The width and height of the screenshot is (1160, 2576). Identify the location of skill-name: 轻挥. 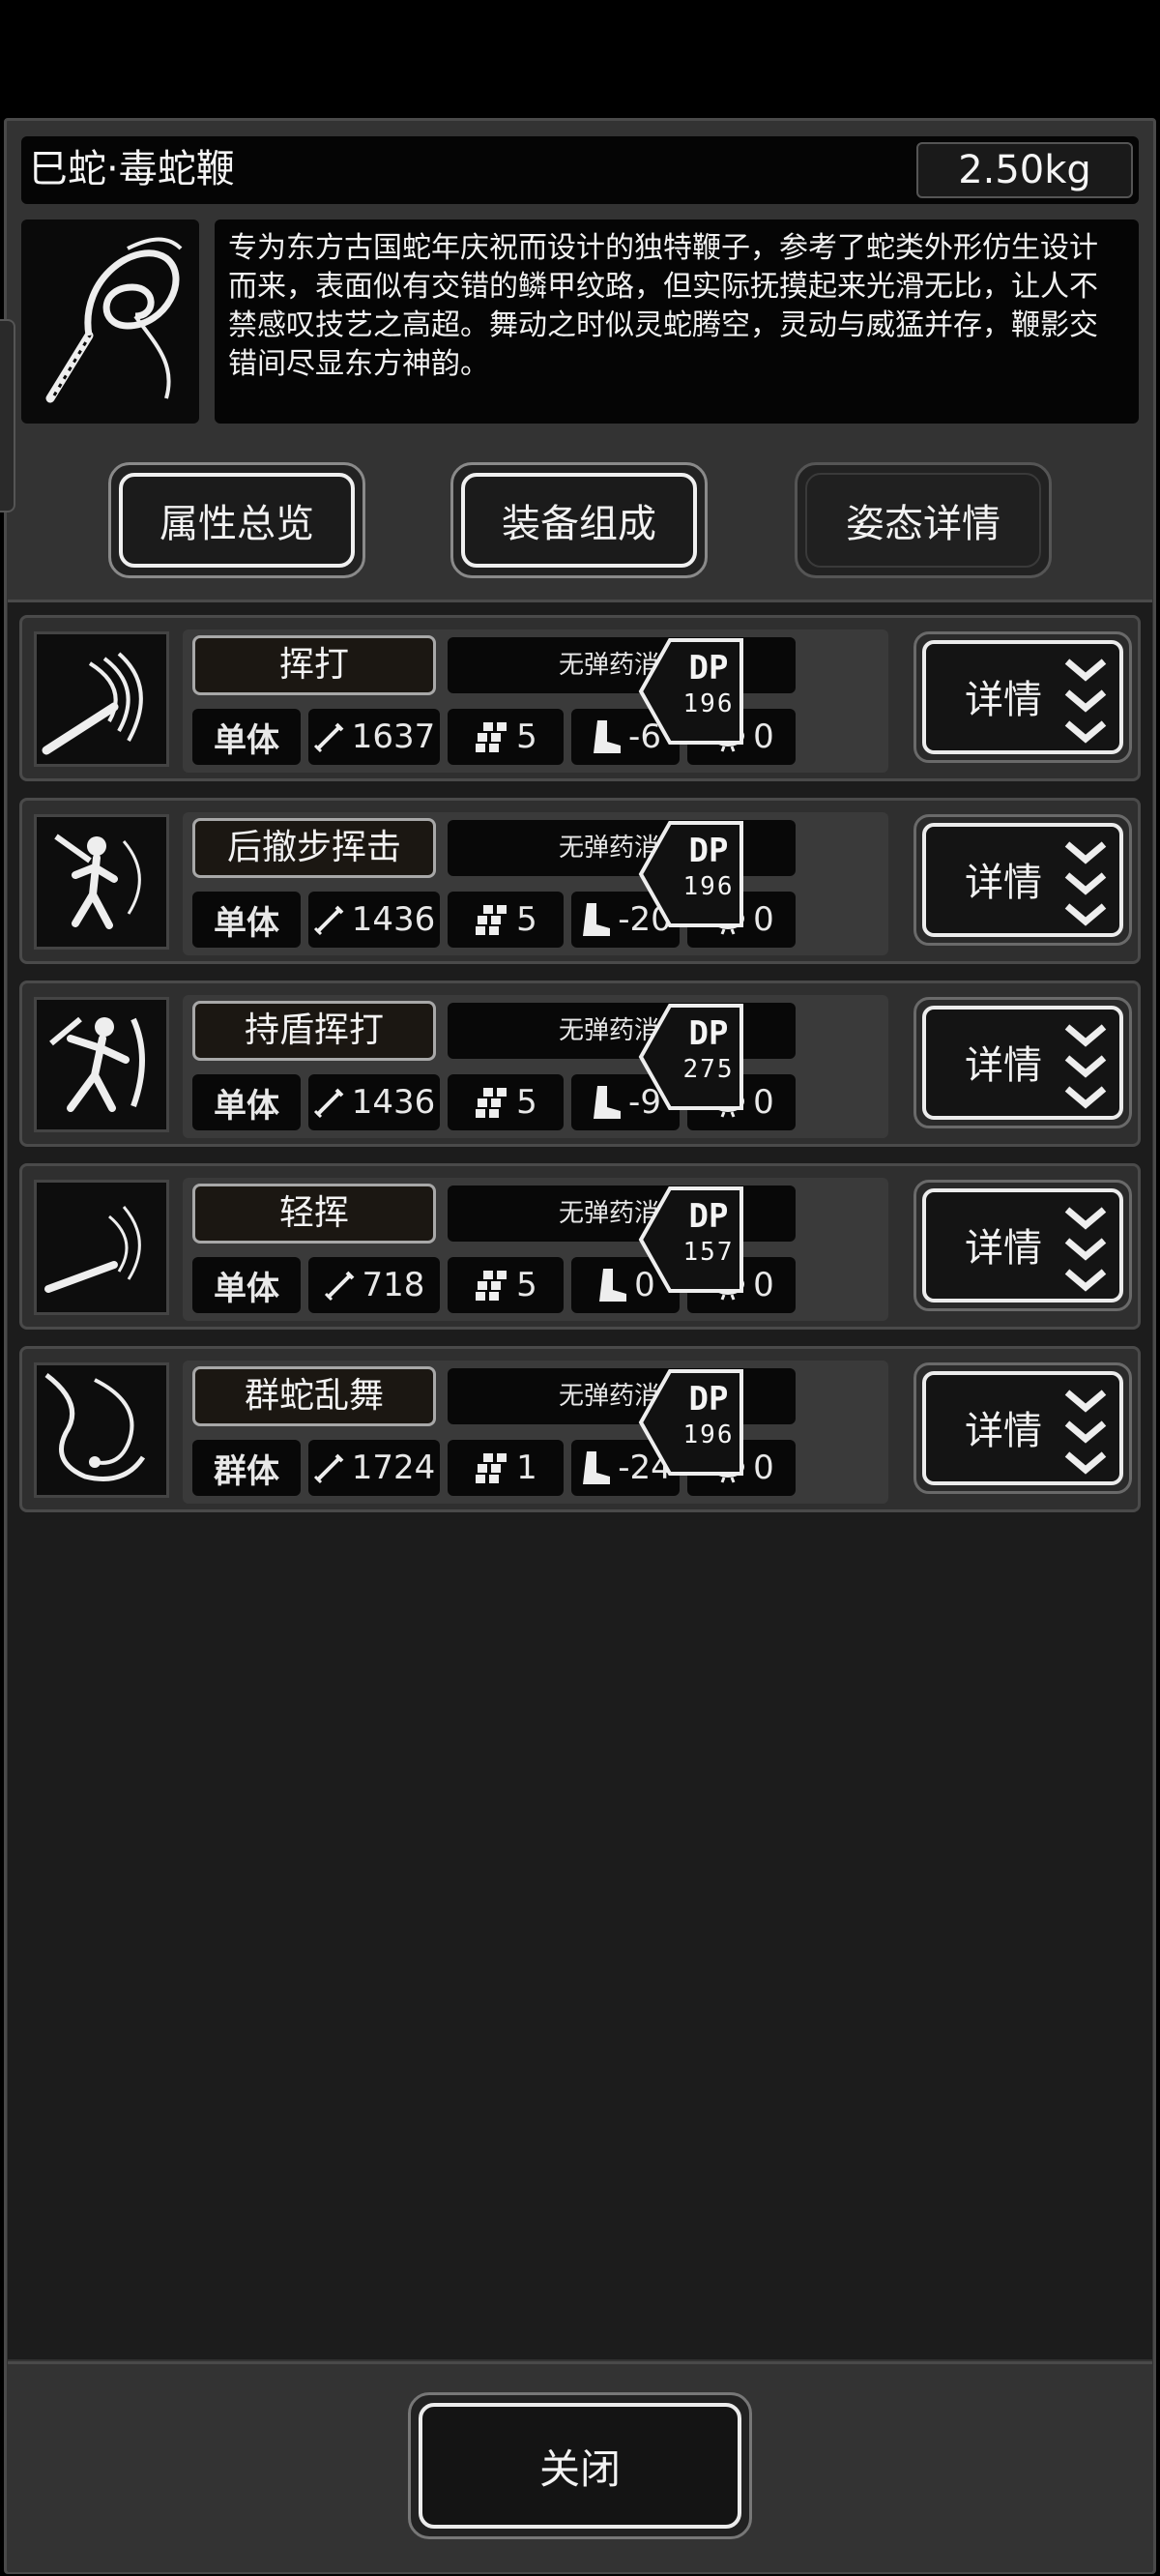
(314, 1214).